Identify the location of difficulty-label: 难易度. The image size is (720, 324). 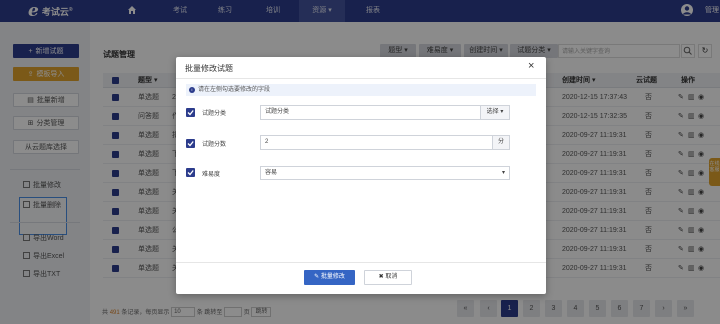
(211, 175).